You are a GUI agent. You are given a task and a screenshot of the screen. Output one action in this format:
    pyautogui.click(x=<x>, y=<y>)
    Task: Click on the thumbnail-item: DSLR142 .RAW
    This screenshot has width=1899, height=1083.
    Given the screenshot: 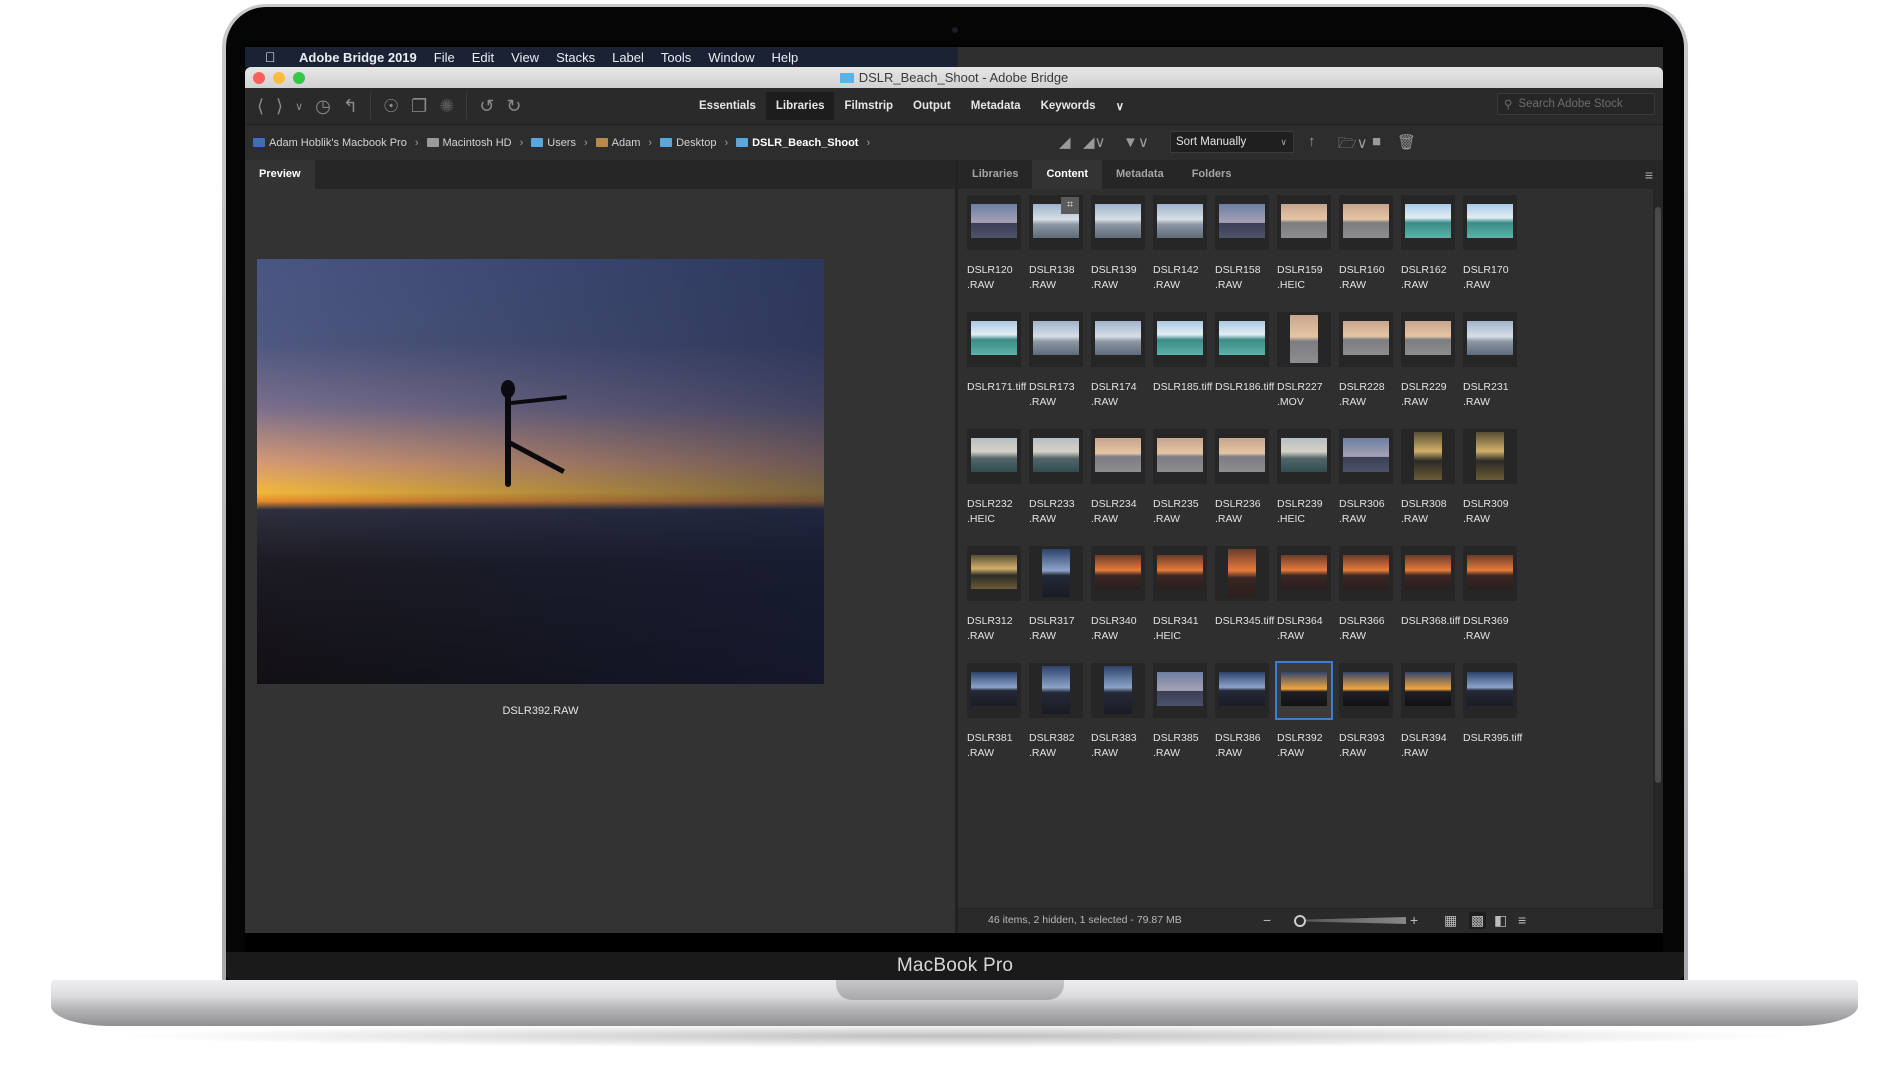 What is the action you would take?
    pyautogui.click(x=1180, y=244)
    